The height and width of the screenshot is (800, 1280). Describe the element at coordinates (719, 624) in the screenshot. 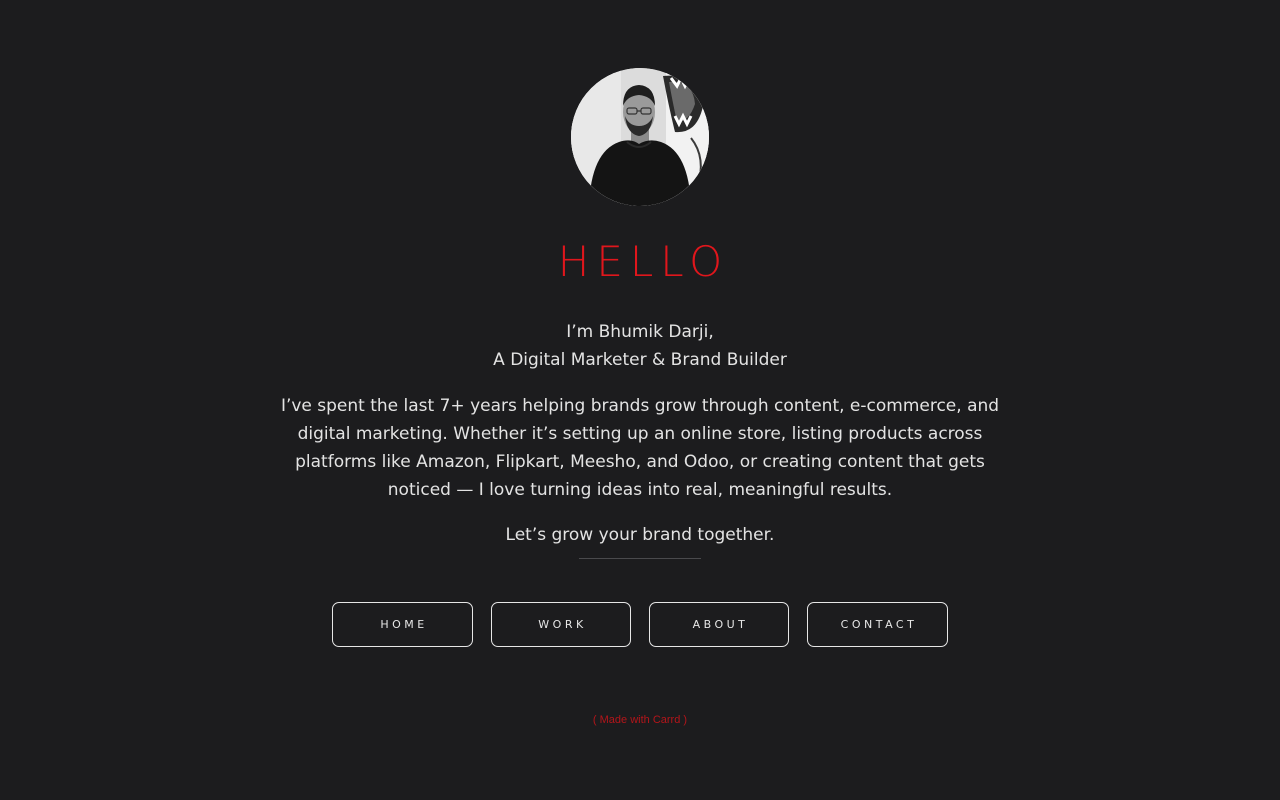

I see `about-button: ABOUT` at that location.